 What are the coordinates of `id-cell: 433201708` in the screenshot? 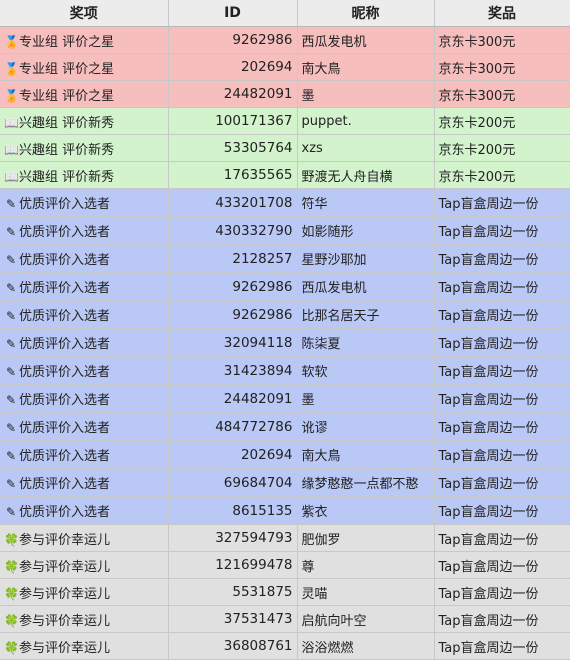 It's located at (233, 202).